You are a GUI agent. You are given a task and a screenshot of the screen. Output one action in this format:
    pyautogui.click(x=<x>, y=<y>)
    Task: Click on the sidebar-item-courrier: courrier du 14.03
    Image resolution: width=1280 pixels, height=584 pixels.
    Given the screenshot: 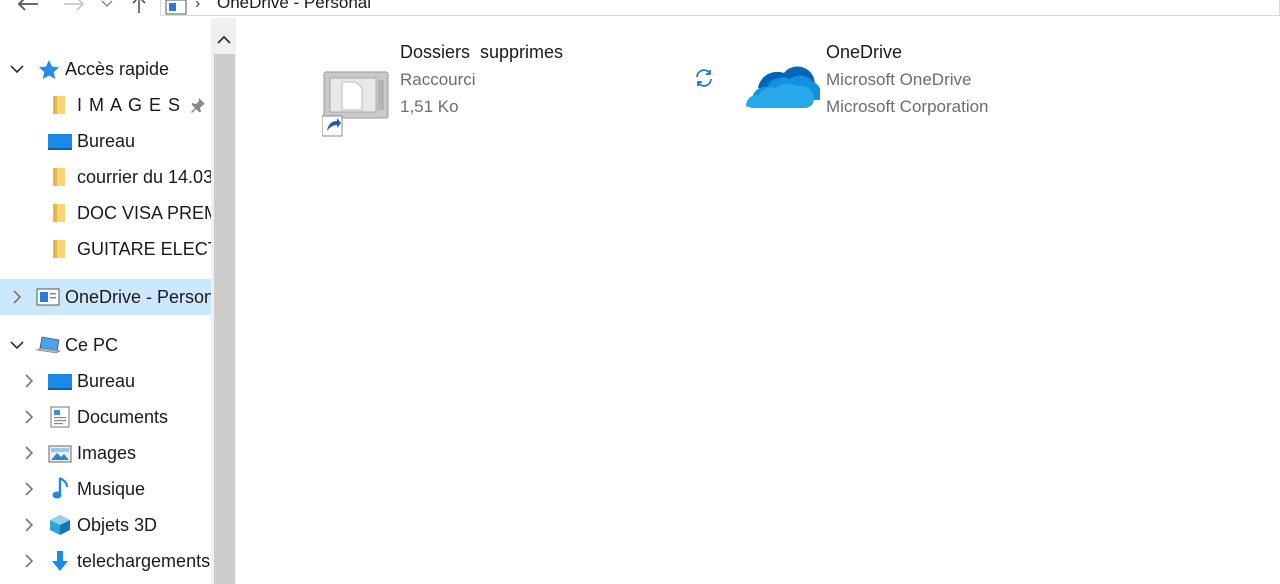 What is the action you would take?
    pyautogui.click(x=105, y=177)
    